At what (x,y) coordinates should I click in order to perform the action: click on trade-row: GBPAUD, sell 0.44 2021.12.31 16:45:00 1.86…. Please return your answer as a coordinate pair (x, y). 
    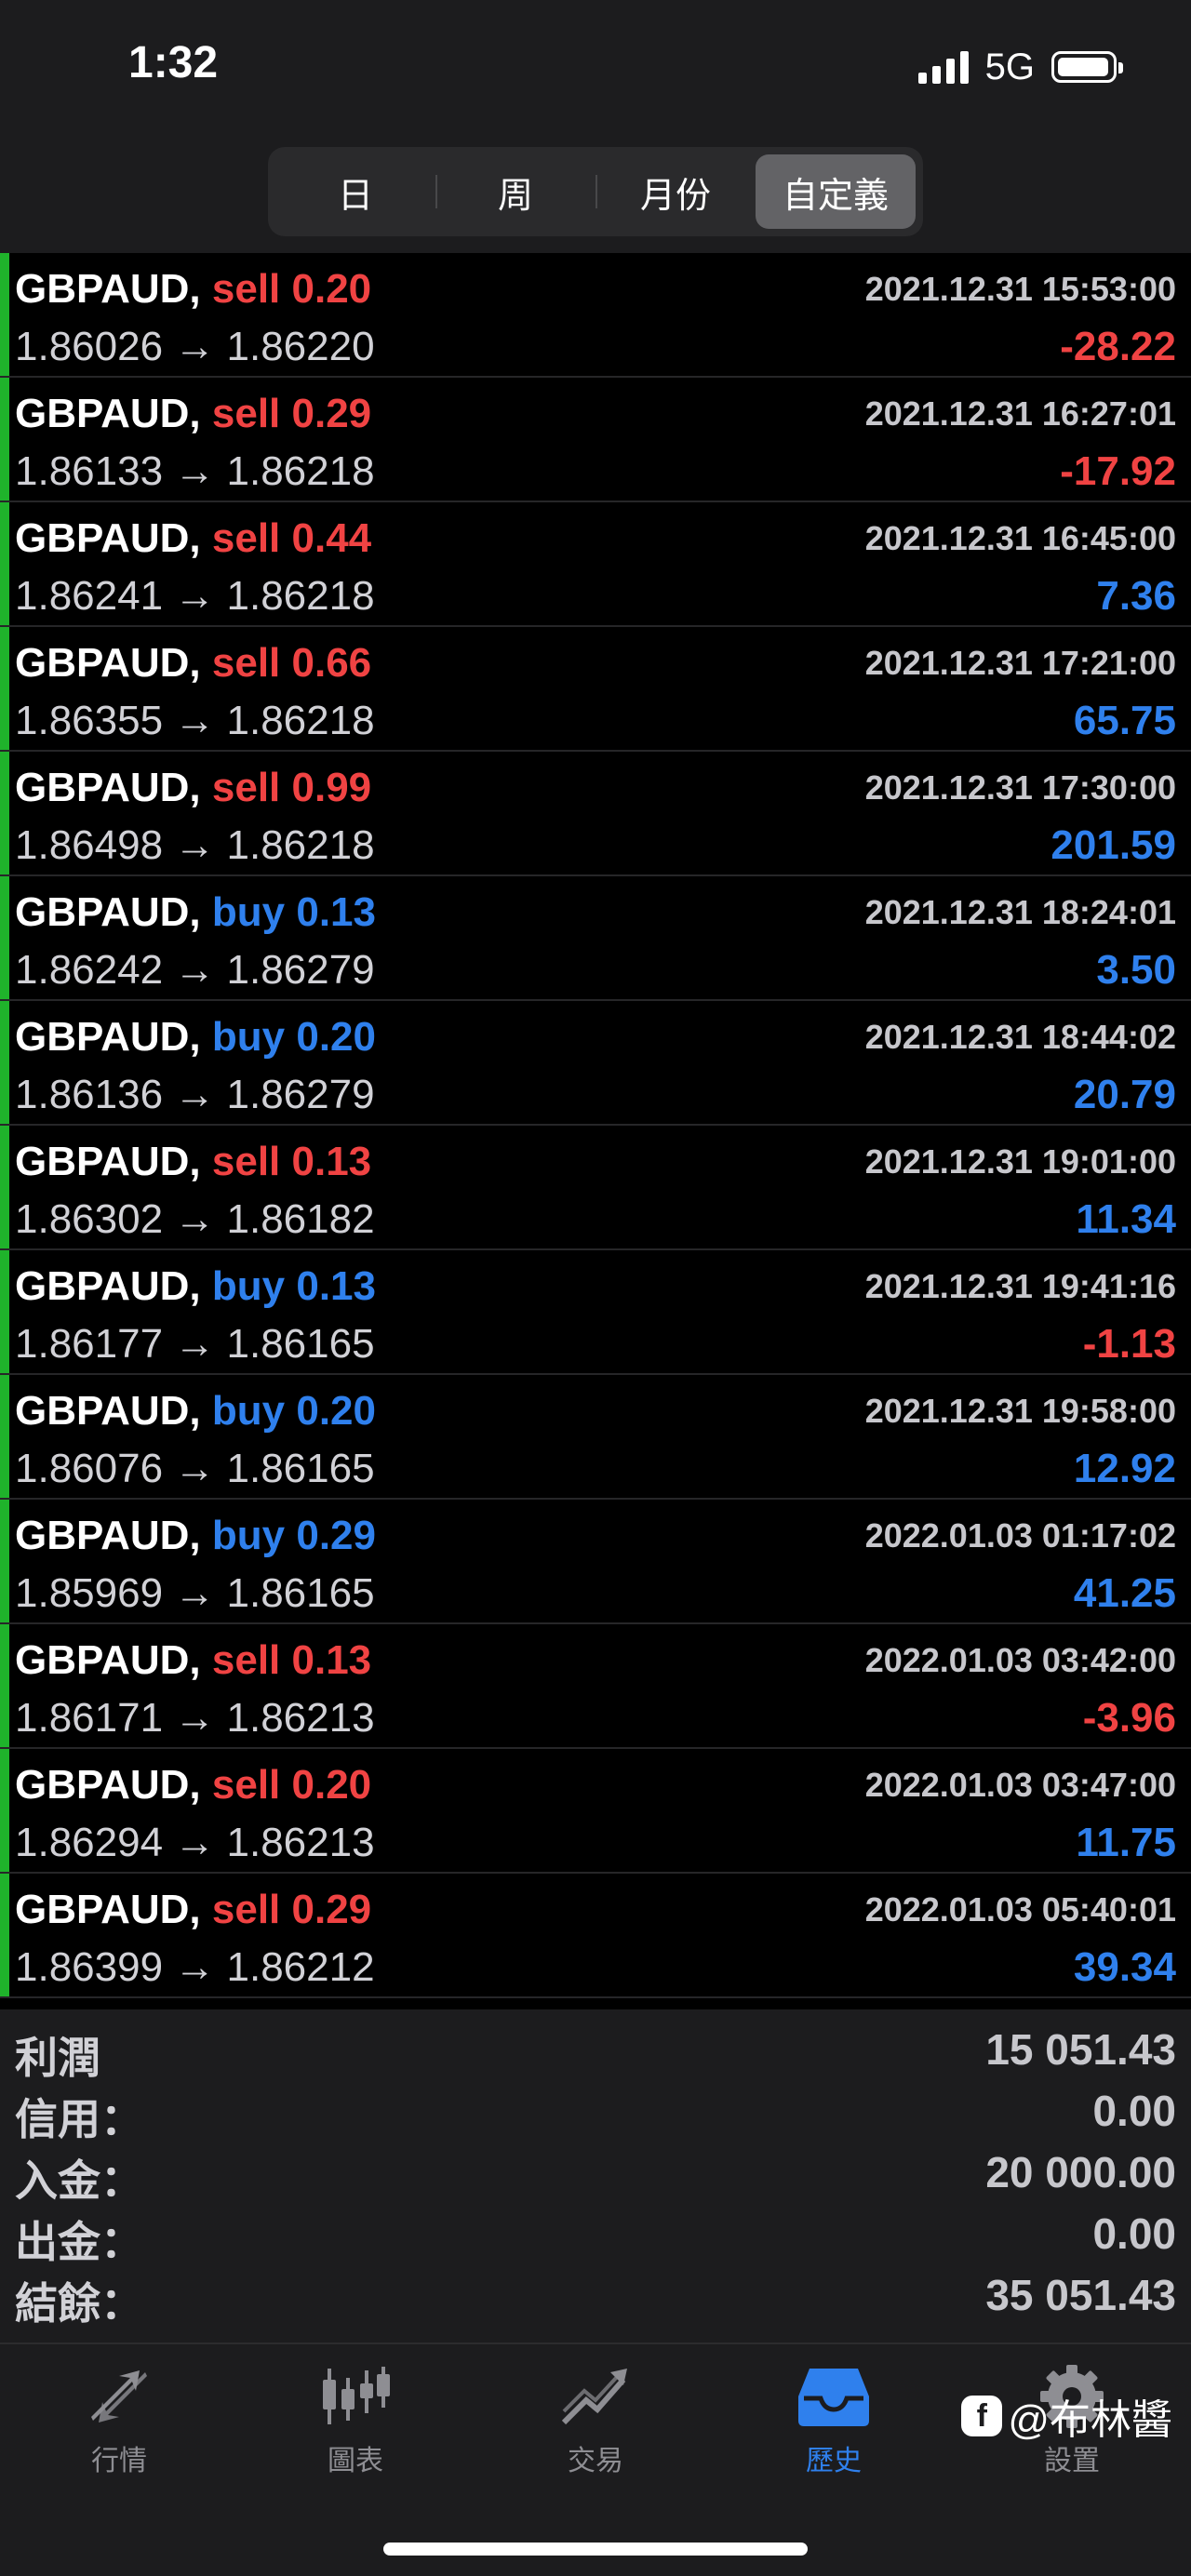
    Looking at the image, I should click on (595, 564).